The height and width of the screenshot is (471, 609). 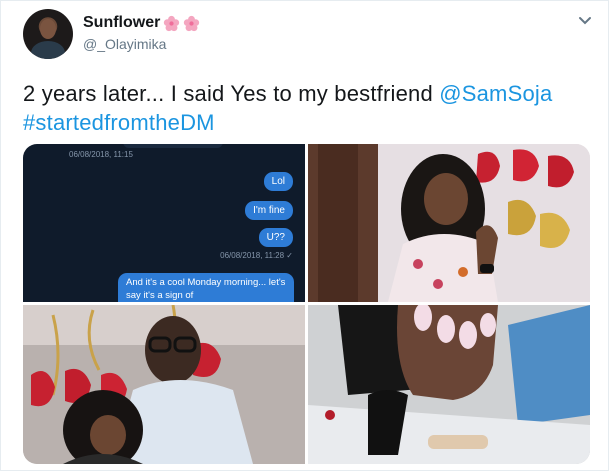 I want to click on chat-bubble: Lol, so click(x=278, y=181).